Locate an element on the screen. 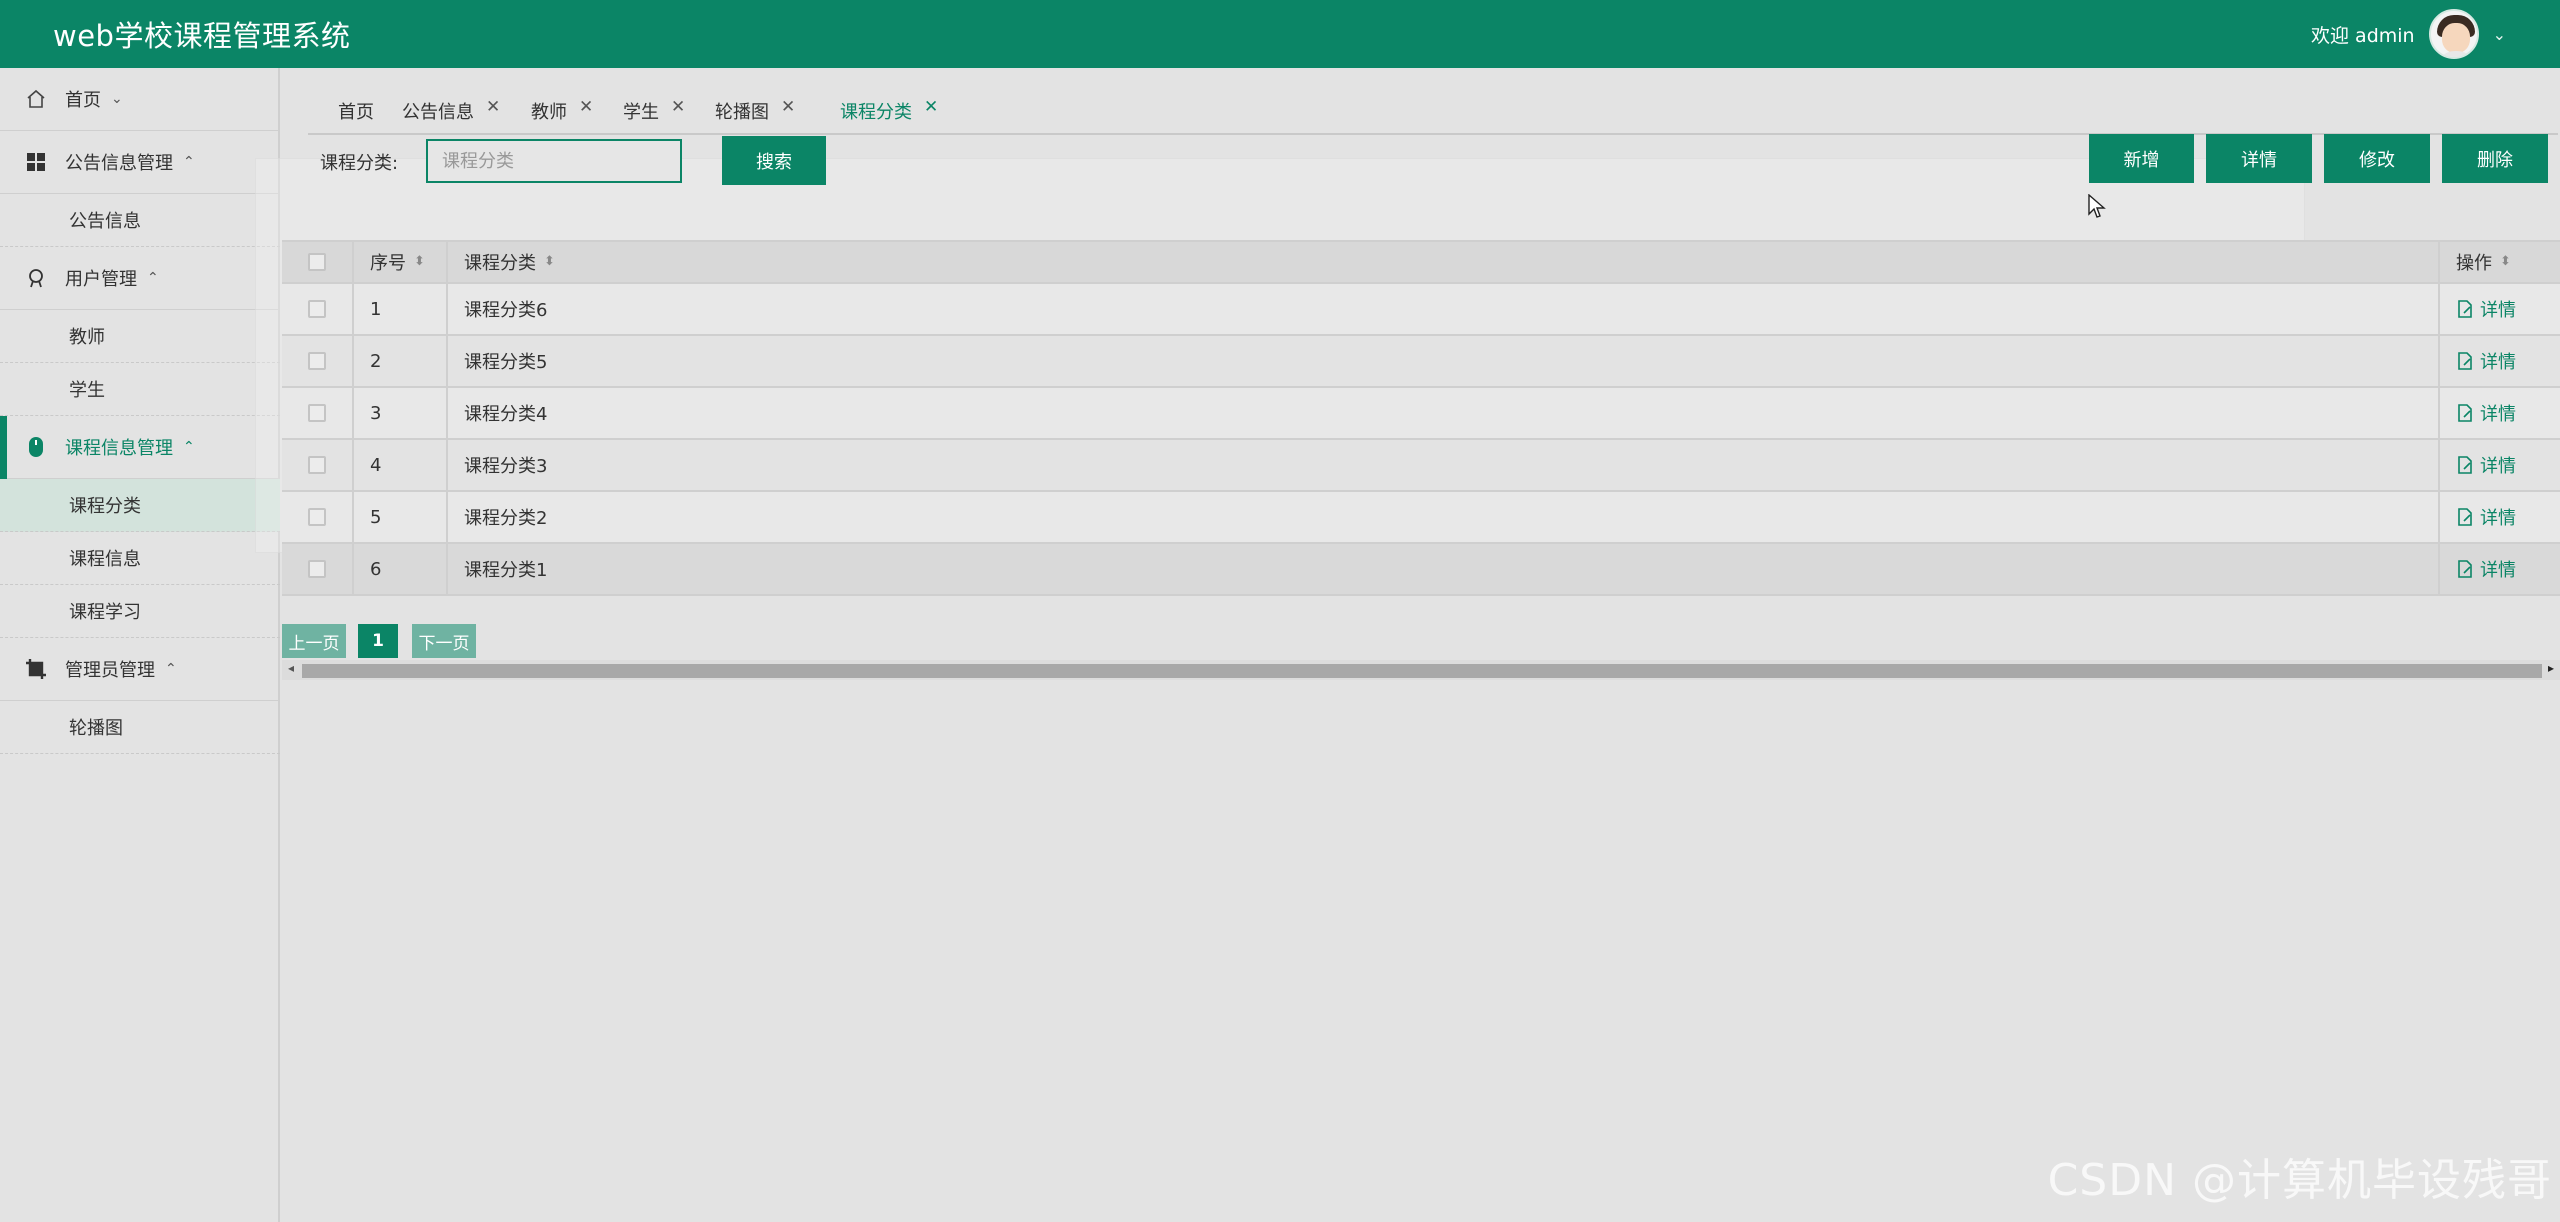 Image resolution: width=2560 pixels, height=1222 pixels. sidebar-group-course: 课程信息管理 ⌃ is located at coordinates (140, 447).